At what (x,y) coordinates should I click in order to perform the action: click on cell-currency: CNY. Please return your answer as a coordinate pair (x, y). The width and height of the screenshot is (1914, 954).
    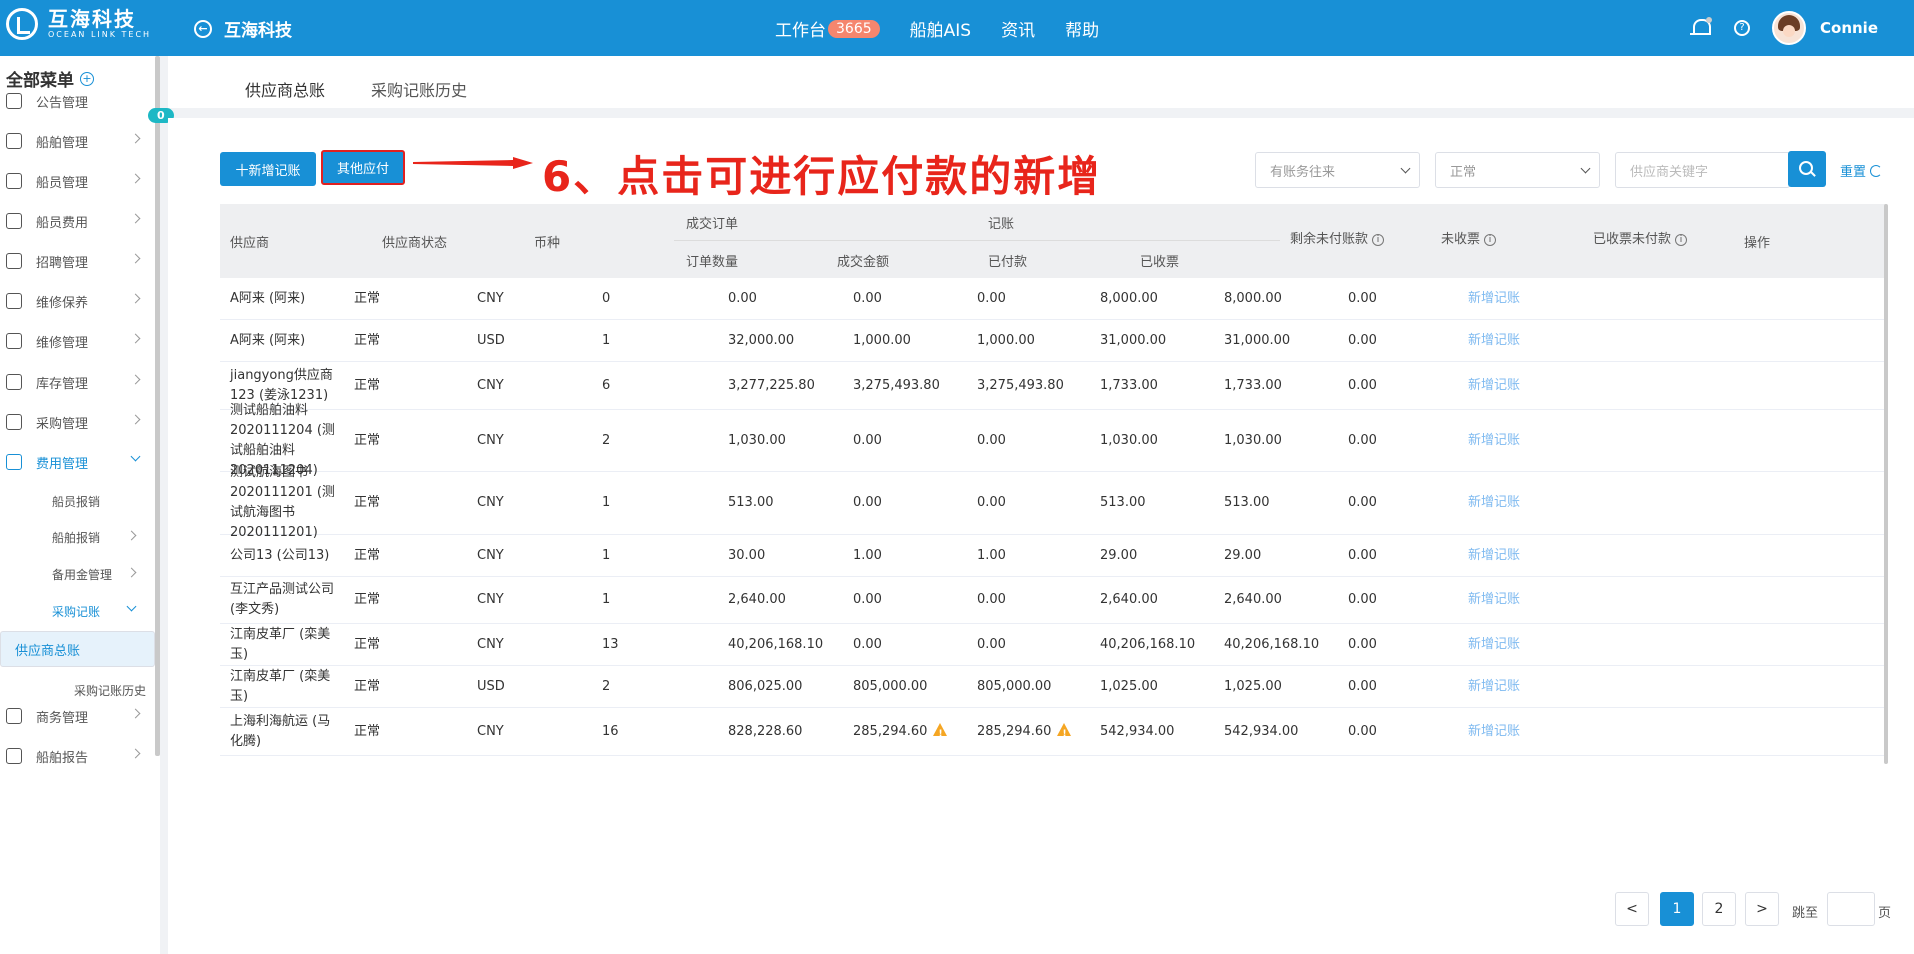
    Looking at the image, I should click on (490, 386).